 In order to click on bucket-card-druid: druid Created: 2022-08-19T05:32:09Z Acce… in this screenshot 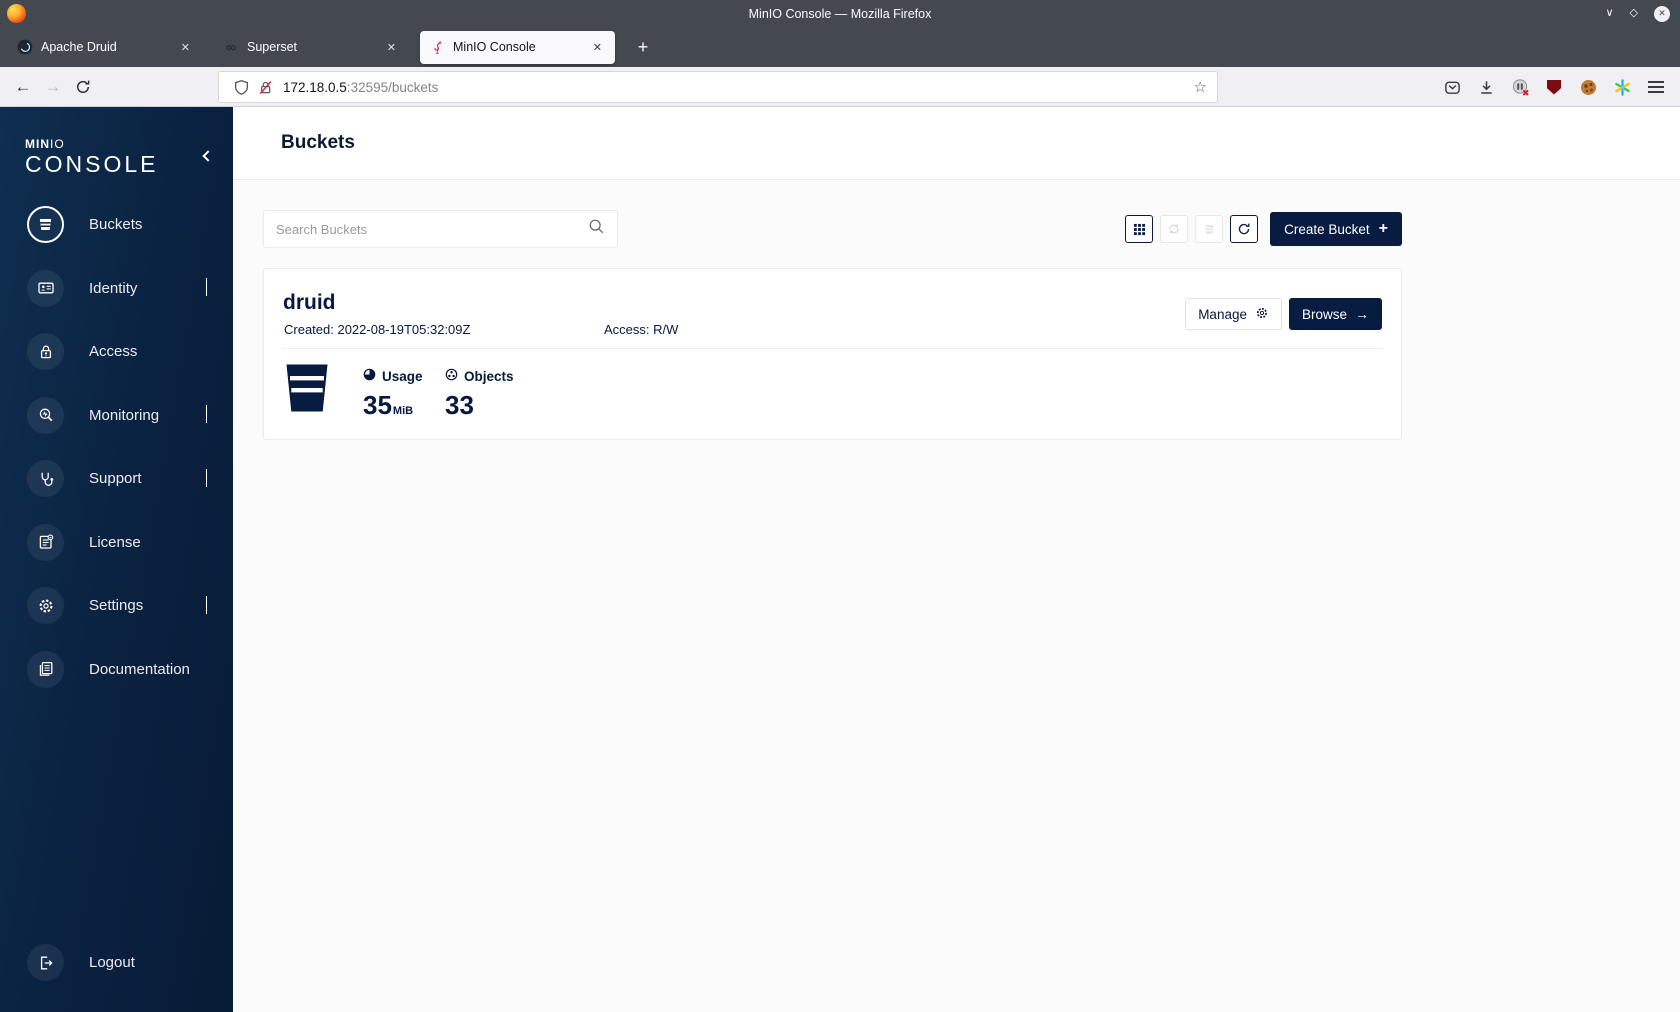, I will do `click(832, 354)`.